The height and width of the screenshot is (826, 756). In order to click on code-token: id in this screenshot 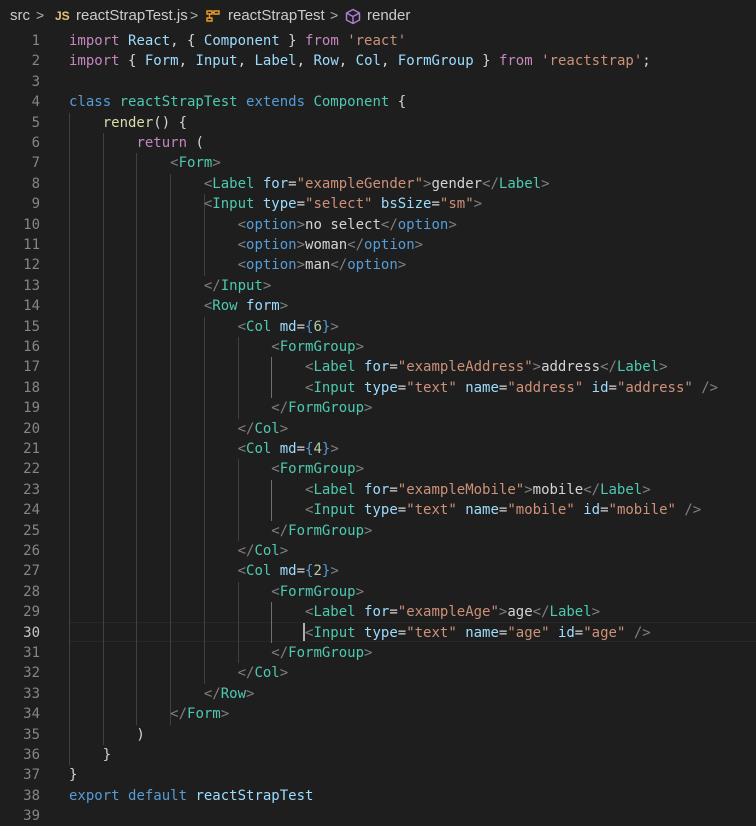, I will do `click(600, 387)`.